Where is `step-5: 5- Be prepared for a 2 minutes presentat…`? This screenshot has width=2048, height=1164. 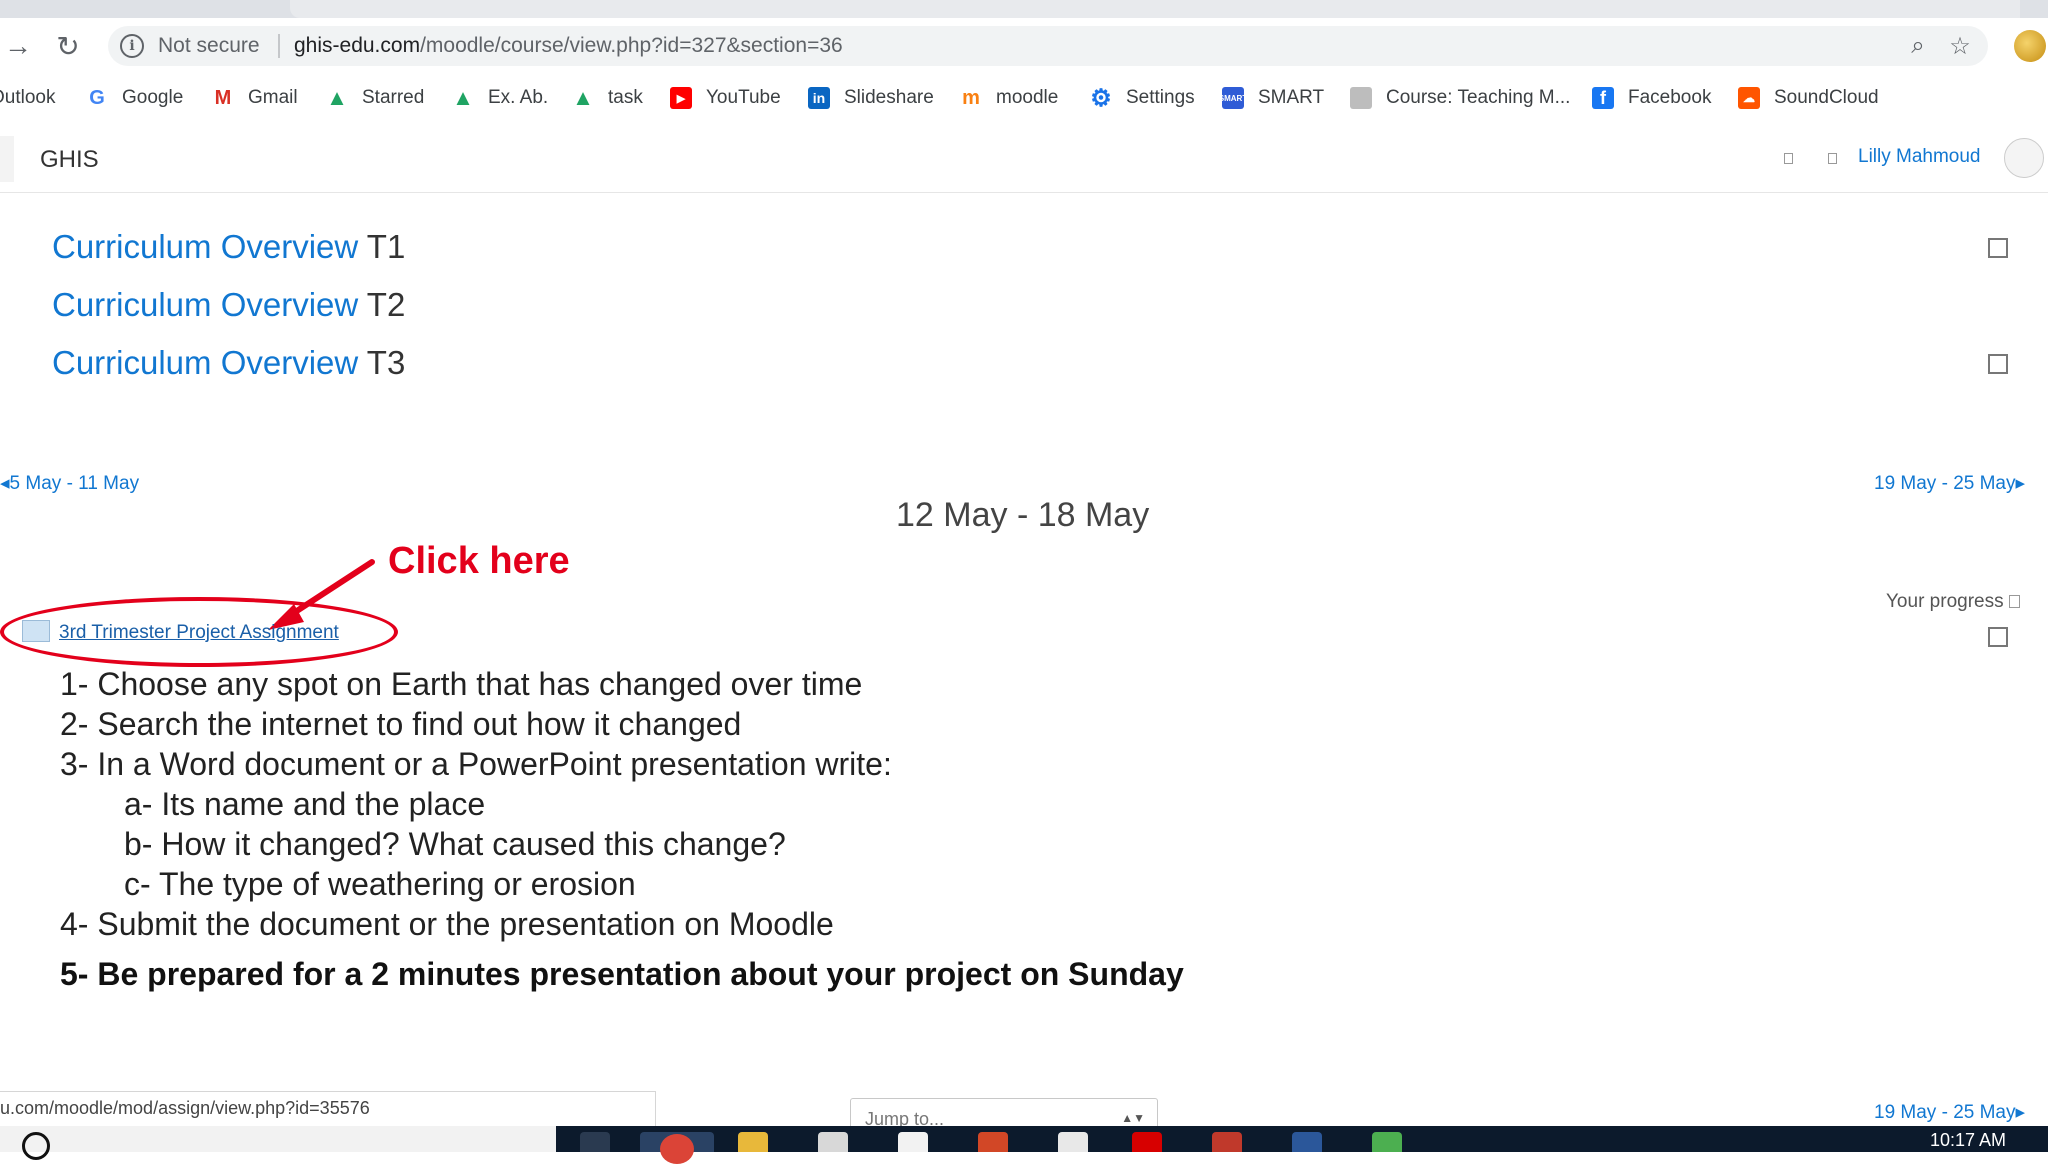
step-5: 5- Be prepared for a 2 minutes presentat… is located at coordinates (622, 974).